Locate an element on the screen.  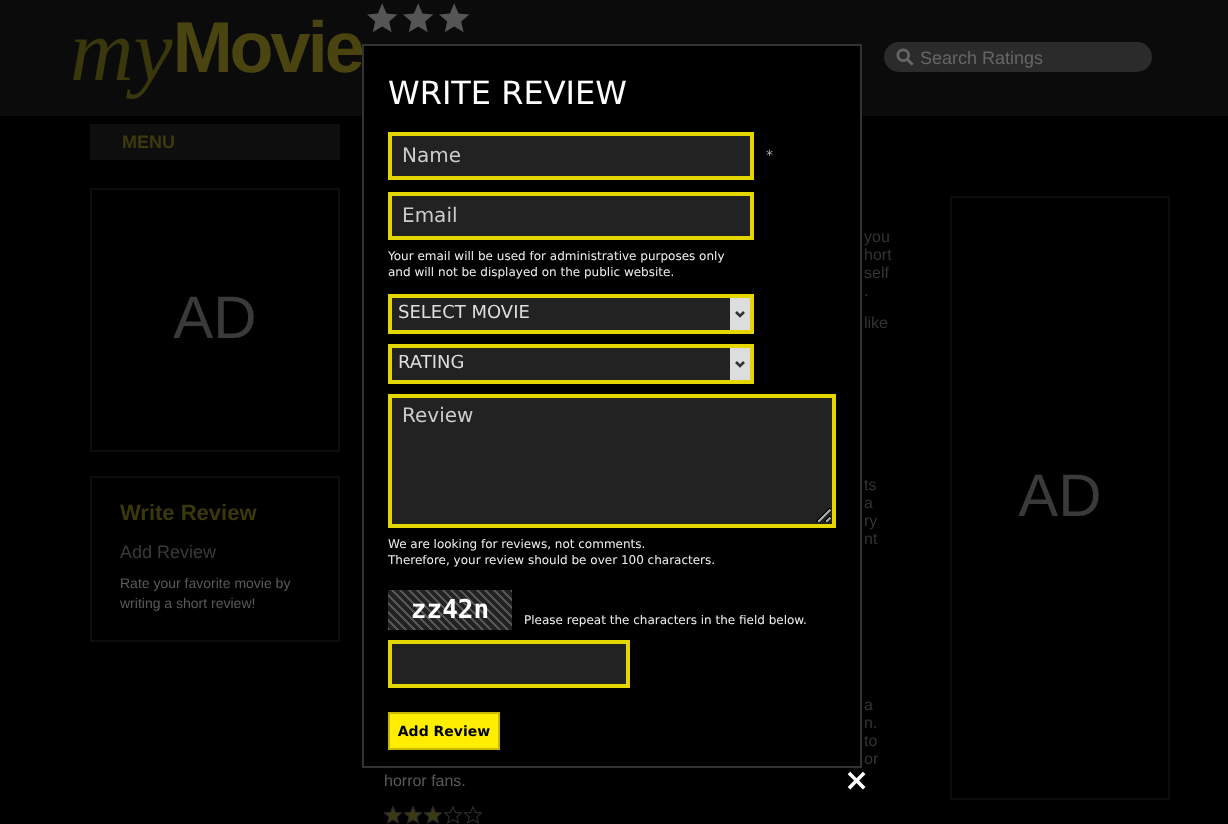
logo-text: Movie is located at coordinates (267, 48).